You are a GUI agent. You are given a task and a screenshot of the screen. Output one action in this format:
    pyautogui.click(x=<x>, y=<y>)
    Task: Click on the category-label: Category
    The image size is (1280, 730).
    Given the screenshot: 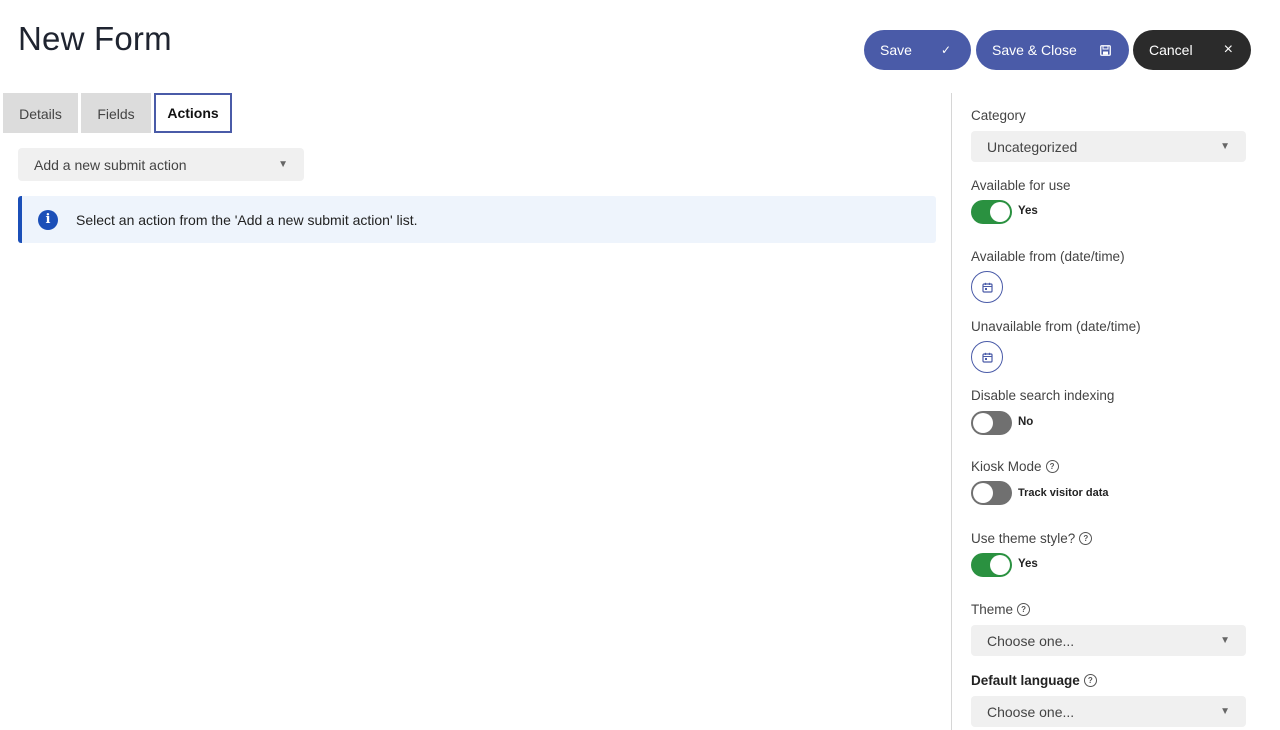 What is the action you would take?
    pyautogui.click(x=998, y=115)
    